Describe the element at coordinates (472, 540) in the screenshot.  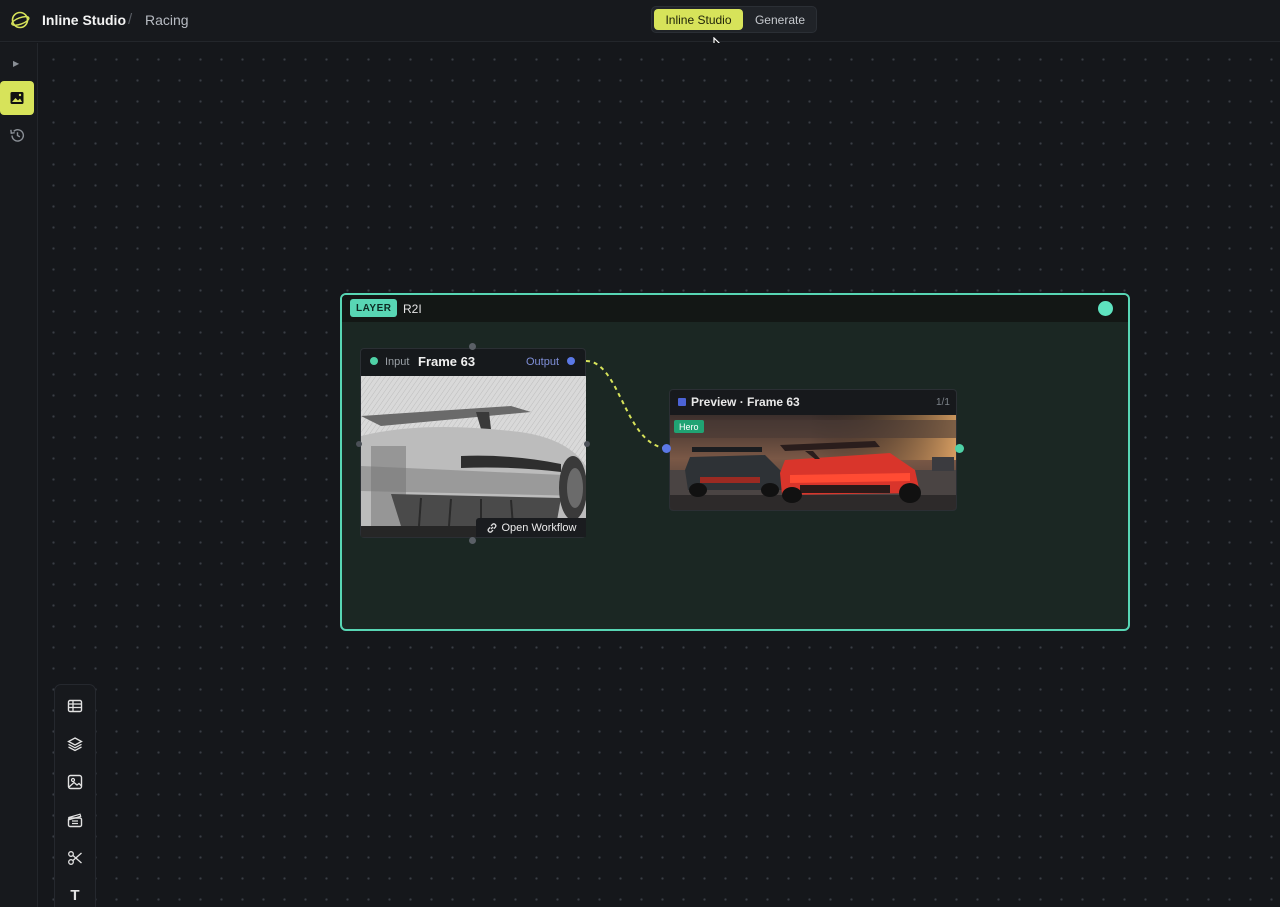
I see `resize-handle-bottom` at that location.